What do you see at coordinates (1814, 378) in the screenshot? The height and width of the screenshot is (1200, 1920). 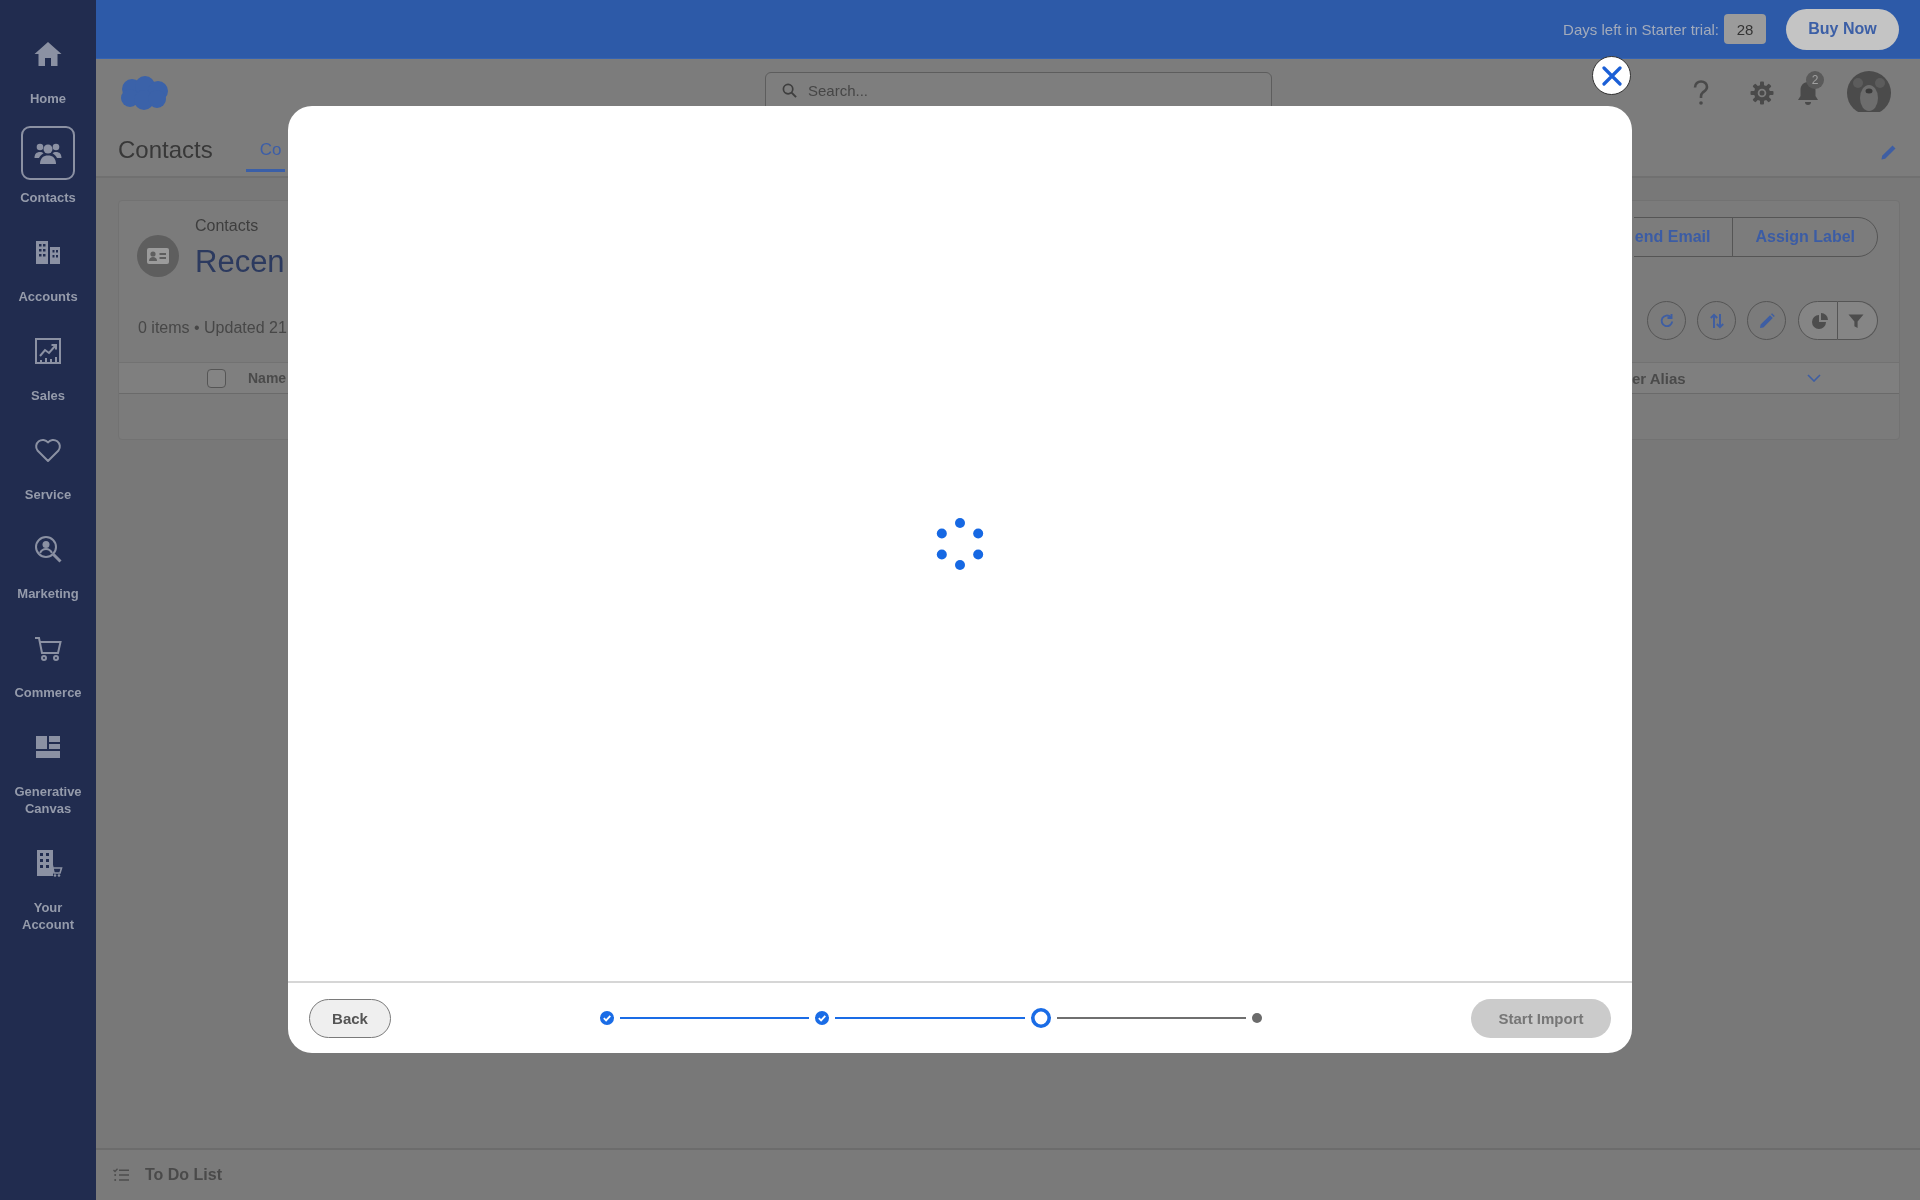 I see `chevron-down-icon` at bounding box center [1814, 378].